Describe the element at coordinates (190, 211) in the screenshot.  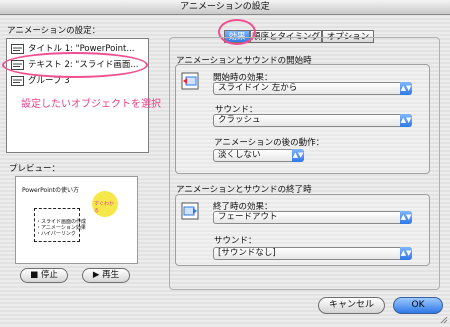
I see `exit-effect-icon` at that location.